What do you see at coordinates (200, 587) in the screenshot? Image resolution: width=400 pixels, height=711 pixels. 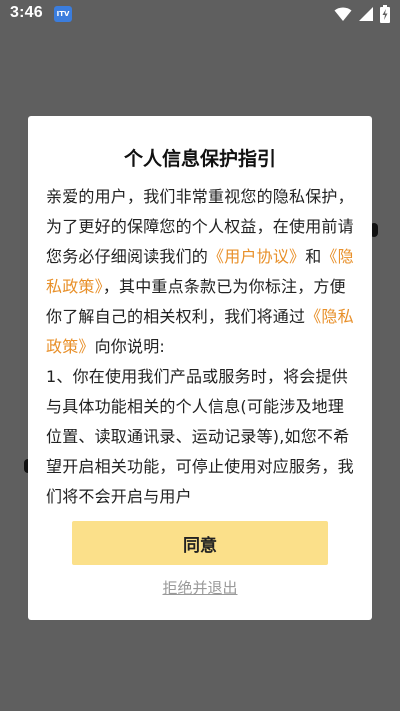 I see `decline-and-exit-link: 拒绝并退出` at bounding box center [200, 587].